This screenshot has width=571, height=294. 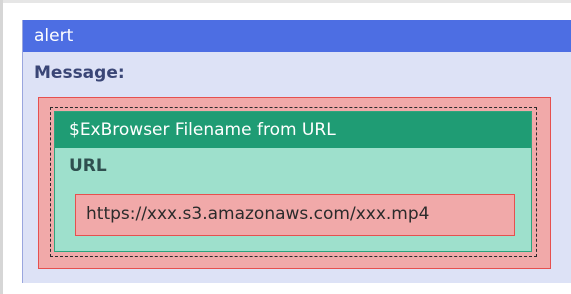 What do you see at coordinates (285, 1) in the screenshot?
I see `canvas-top-edge` at bounding box center [285, 1].